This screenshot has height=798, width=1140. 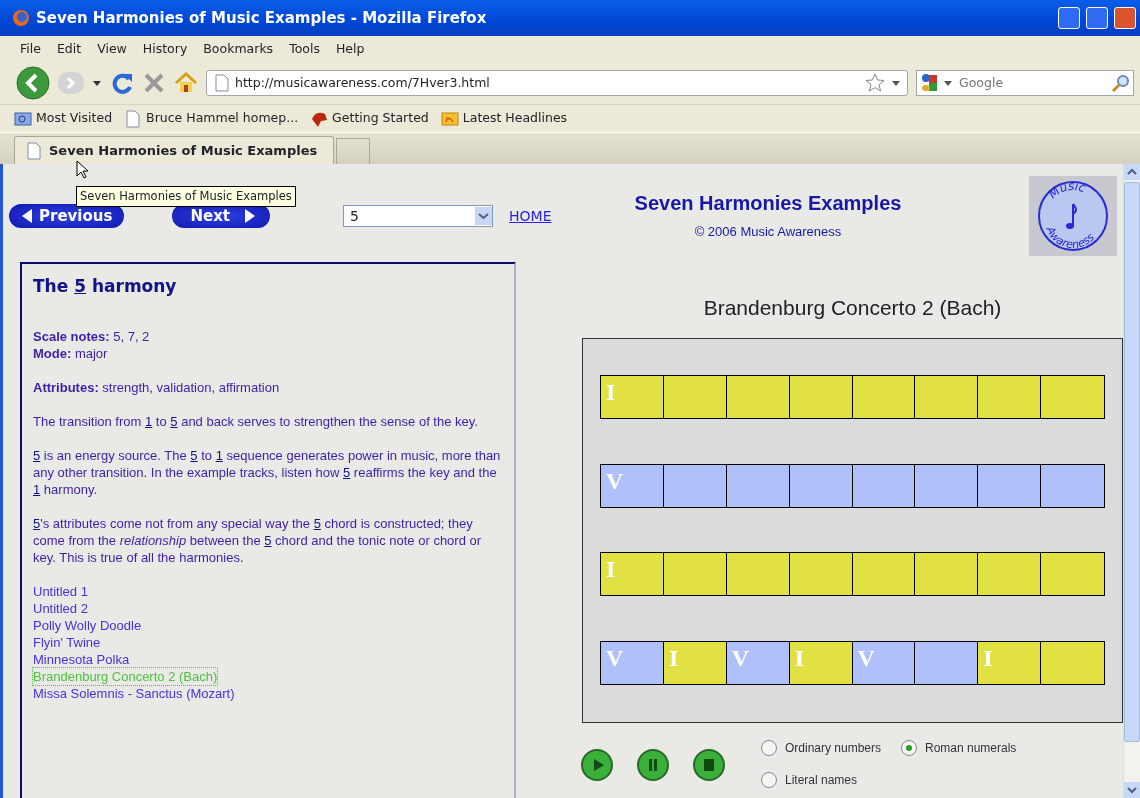 What do you see at coordinates (653, 764) in the screenshot?
I see `pause-icon` at bounding box center [653, 764].